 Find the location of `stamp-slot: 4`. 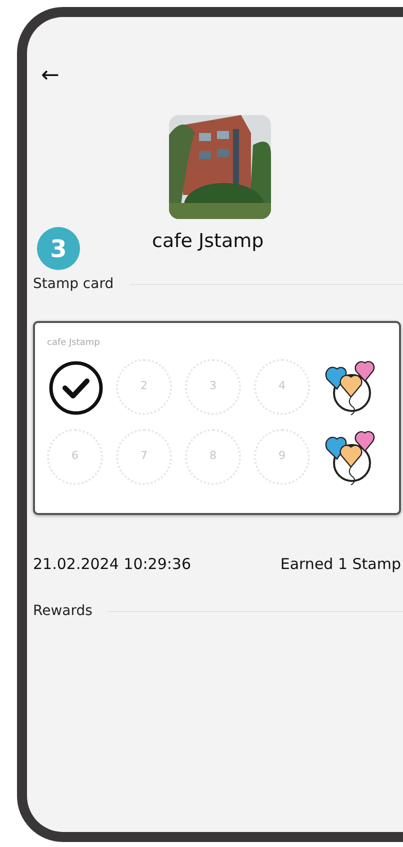

stamp-slot: 4 is located at coordinates (282, 386).